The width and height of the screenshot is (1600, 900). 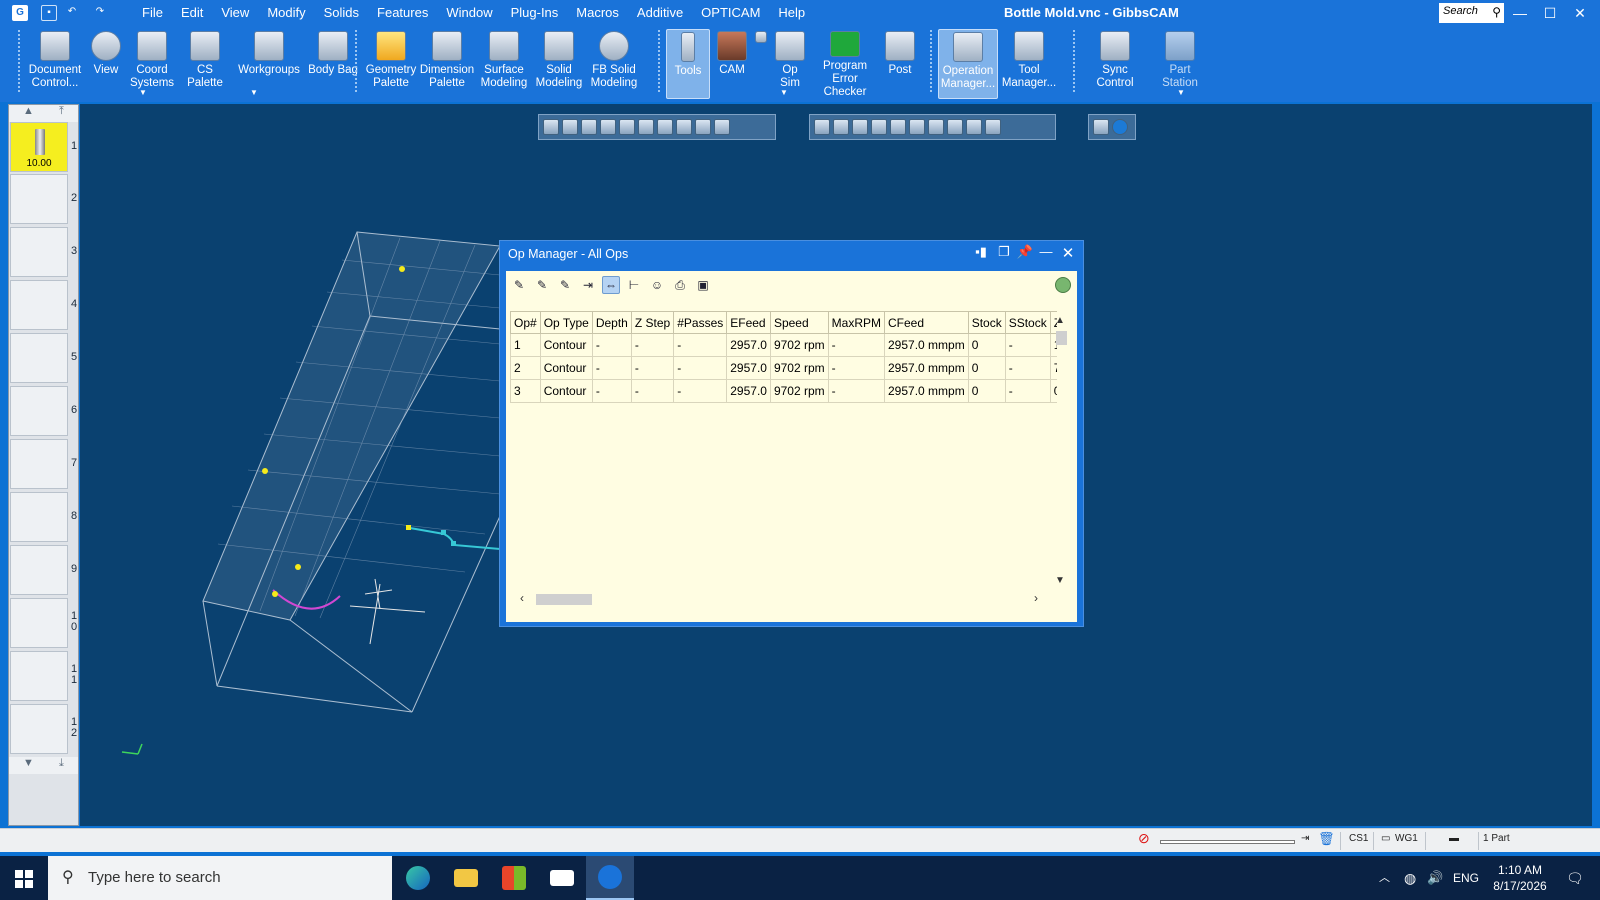 I want to click on display-more-icon, so click(x=993, y=127).